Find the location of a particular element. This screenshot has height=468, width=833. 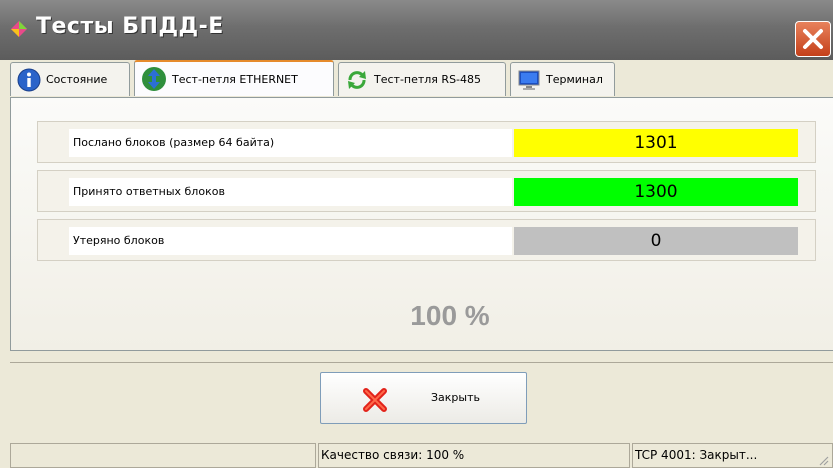

loop-arrows-icon is located at coordinates (357, 79).